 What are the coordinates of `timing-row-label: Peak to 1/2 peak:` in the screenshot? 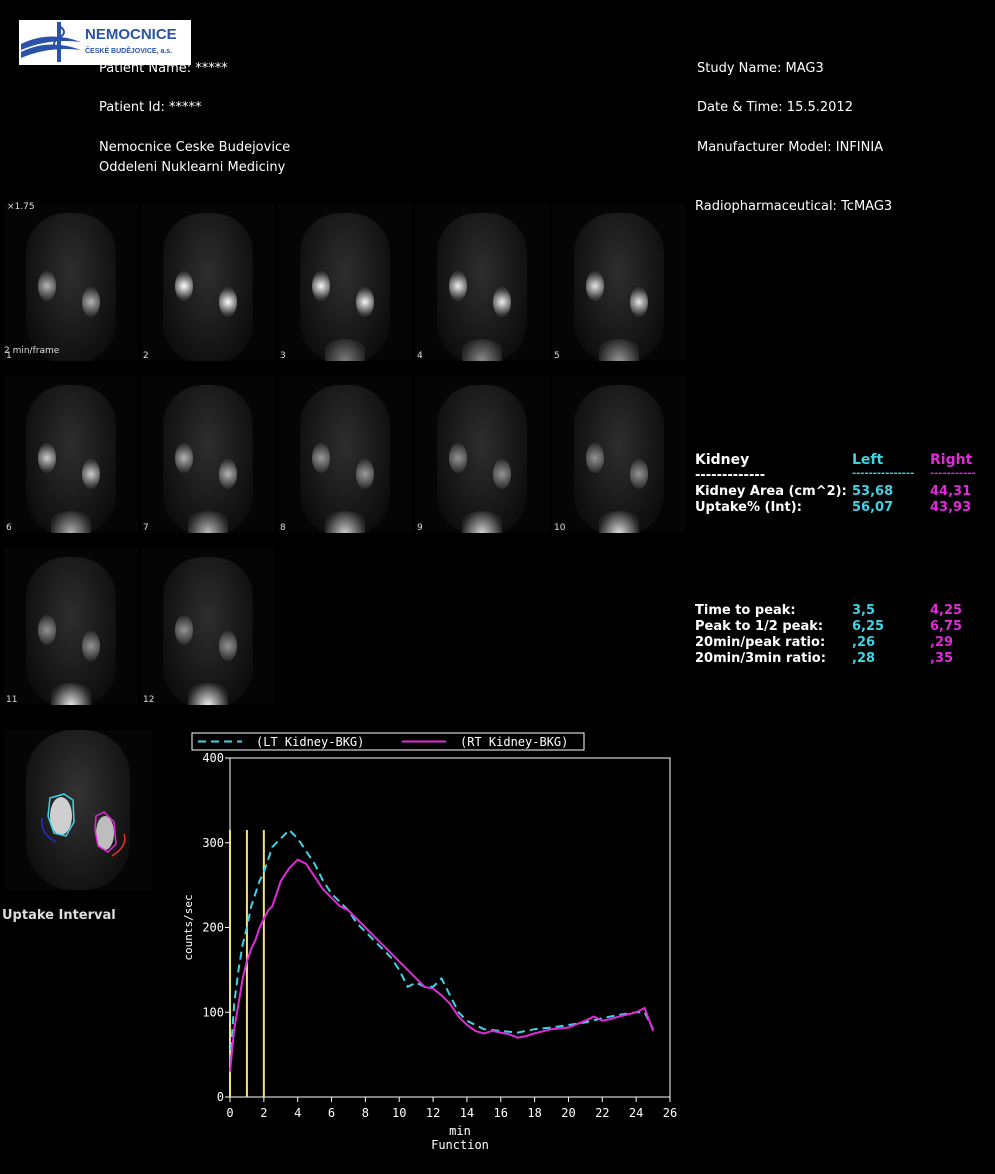 It's located at (759, 626).